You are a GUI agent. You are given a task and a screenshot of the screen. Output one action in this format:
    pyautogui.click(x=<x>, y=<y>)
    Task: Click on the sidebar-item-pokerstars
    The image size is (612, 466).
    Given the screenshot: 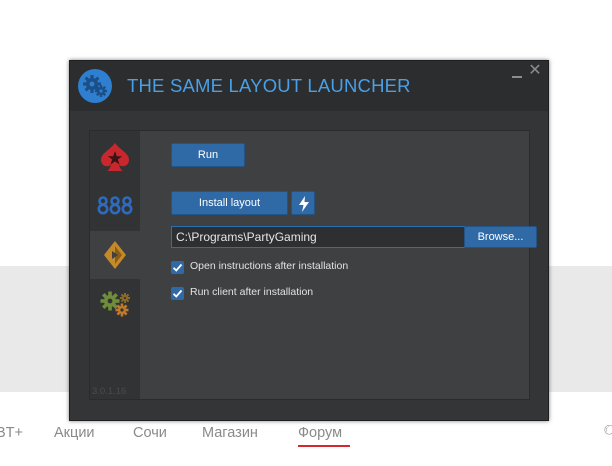 What is the action you would take?
    pyautogui.click(x=115, y=157)
    